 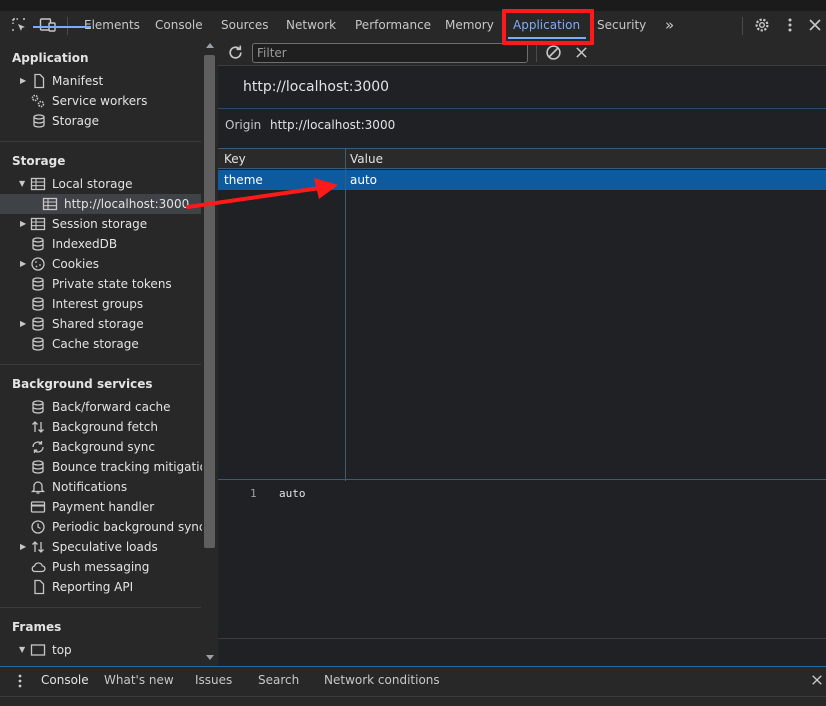 I want to click on sidebar-item-background-sync: Background sync, so click(x=100, y=447).